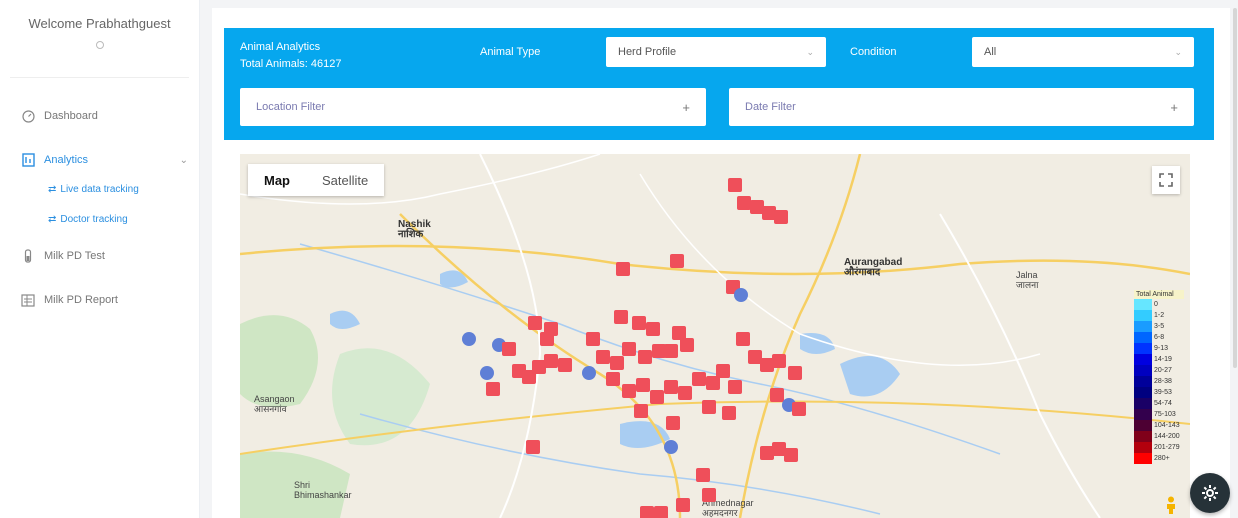 The width and height of the screenshot is (1238, 518). Describe the element at coordinates (345, 180) in the screenshot. I see `satellite-tab: Satellite` at that location.